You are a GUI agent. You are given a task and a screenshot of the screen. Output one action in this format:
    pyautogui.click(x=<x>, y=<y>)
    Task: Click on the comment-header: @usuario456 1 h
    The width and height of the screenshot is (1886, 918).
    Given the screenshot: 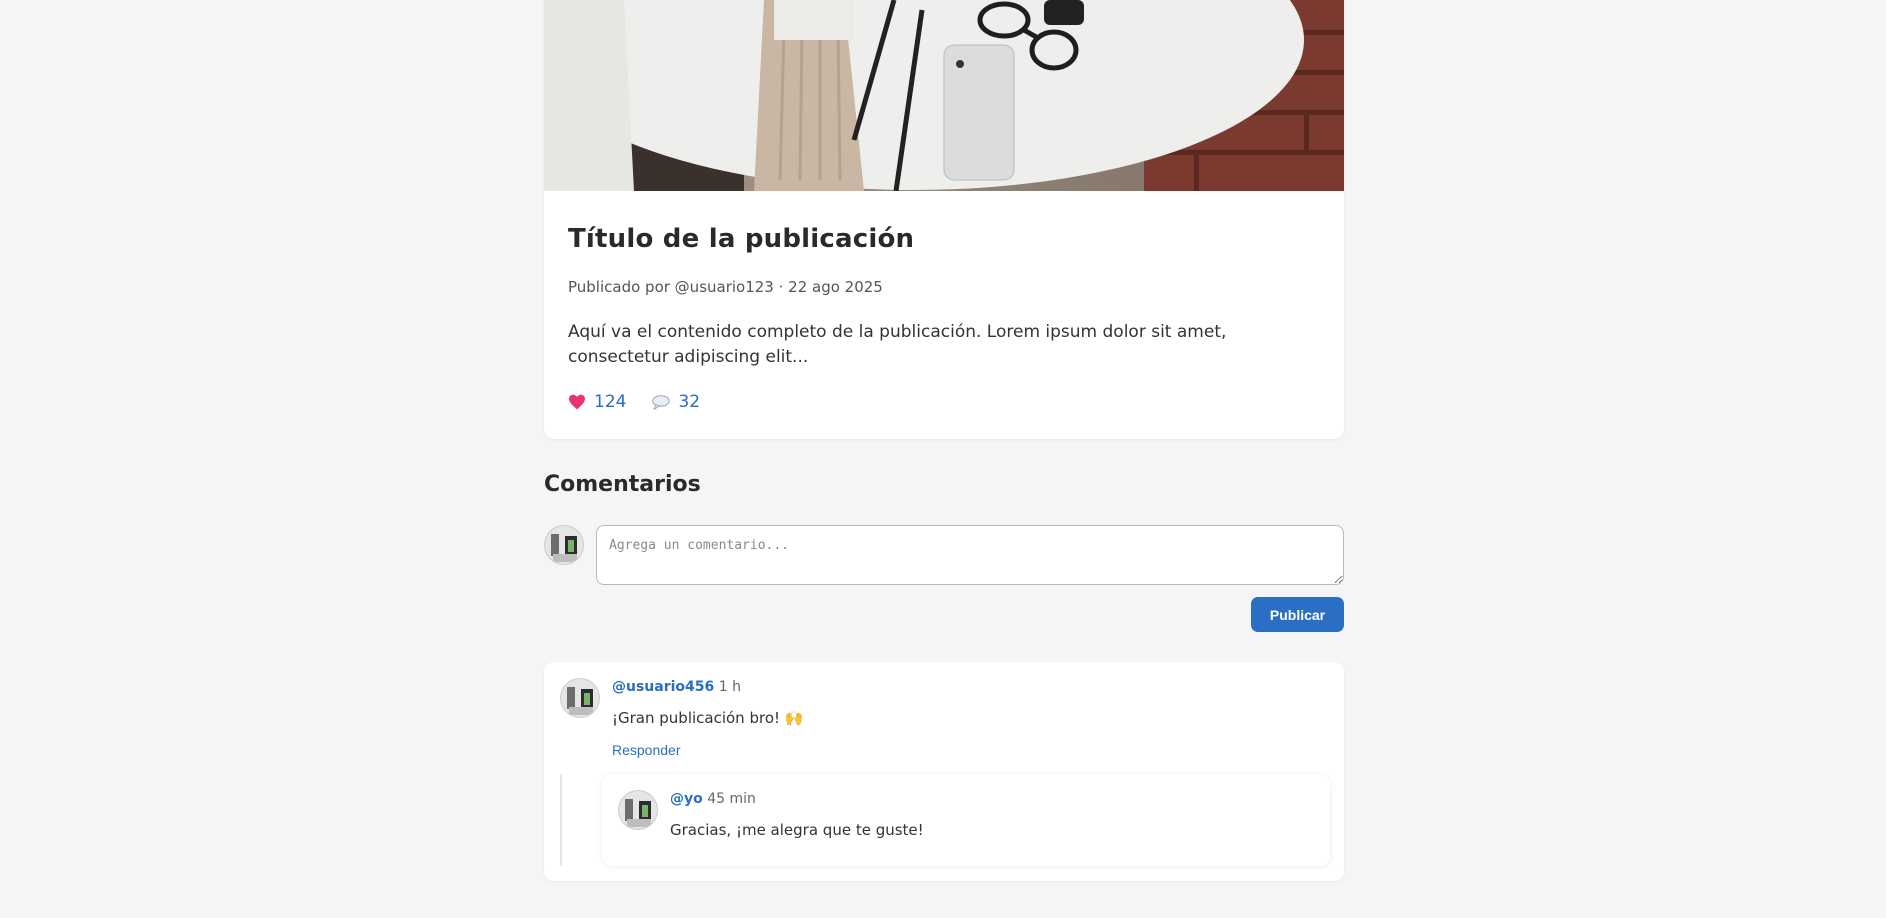 What is the action you would take?
    pyautogui.click(x=676, y=687)
    